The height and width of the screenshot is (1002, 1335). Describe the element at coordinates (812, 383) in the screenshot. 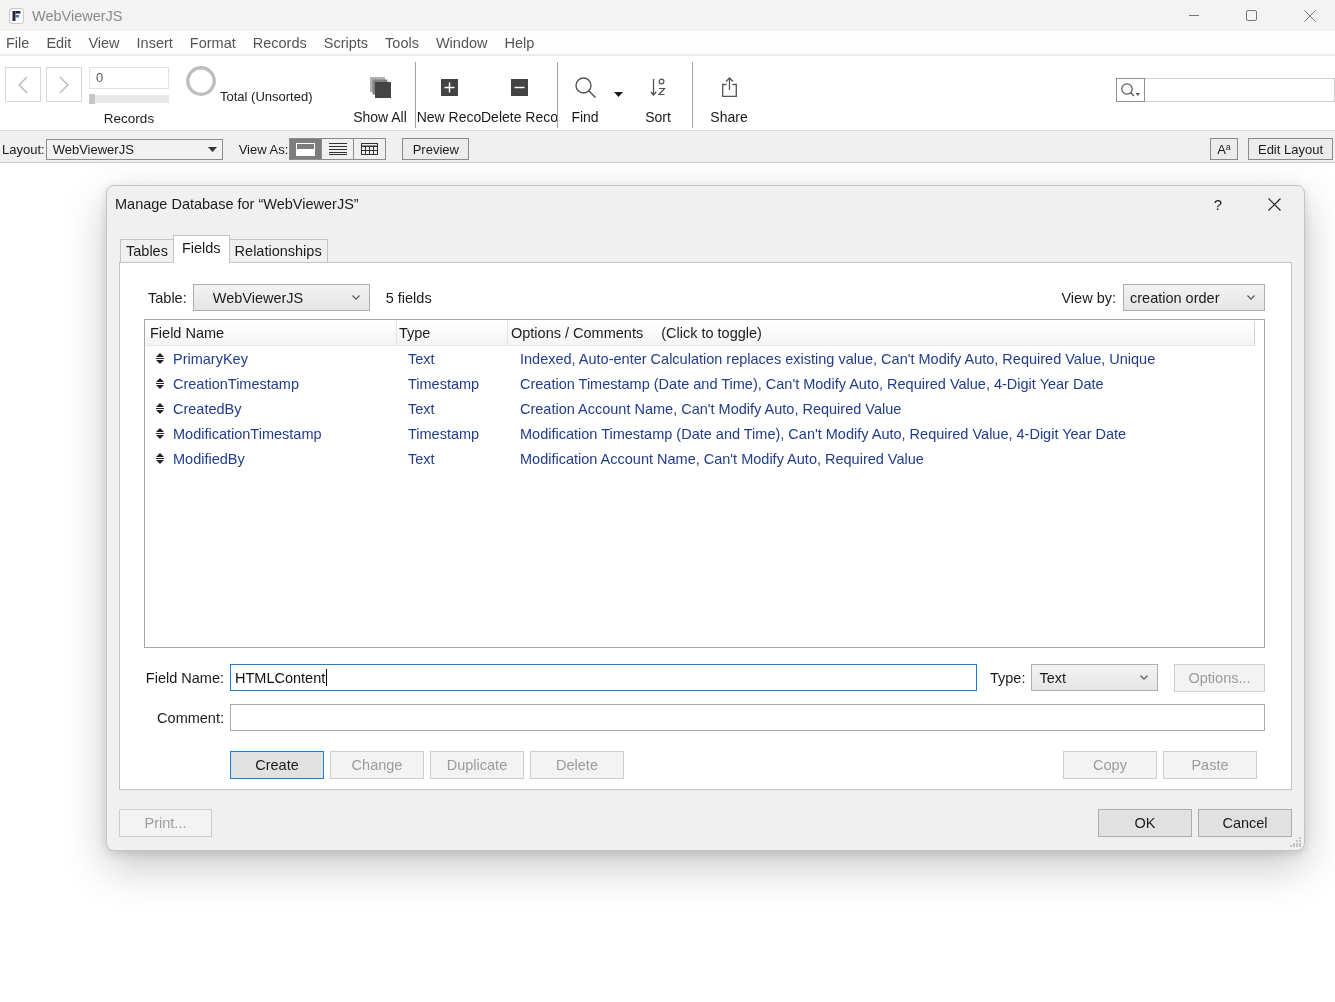

I see `field-options-cell-text: Creation Timestamp (Date and Time), Can't Modify Auto, Required Value, 4-Digit Year Date` at that location.